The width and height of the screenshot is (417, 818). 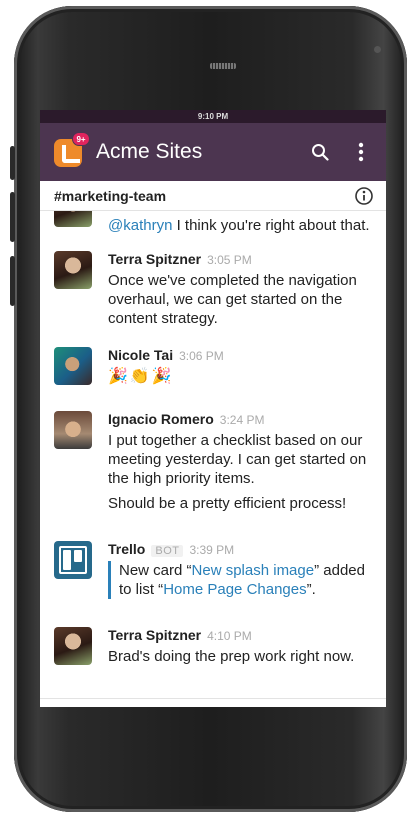 I want to click on speaker-grille, so click(x=223, y=66).